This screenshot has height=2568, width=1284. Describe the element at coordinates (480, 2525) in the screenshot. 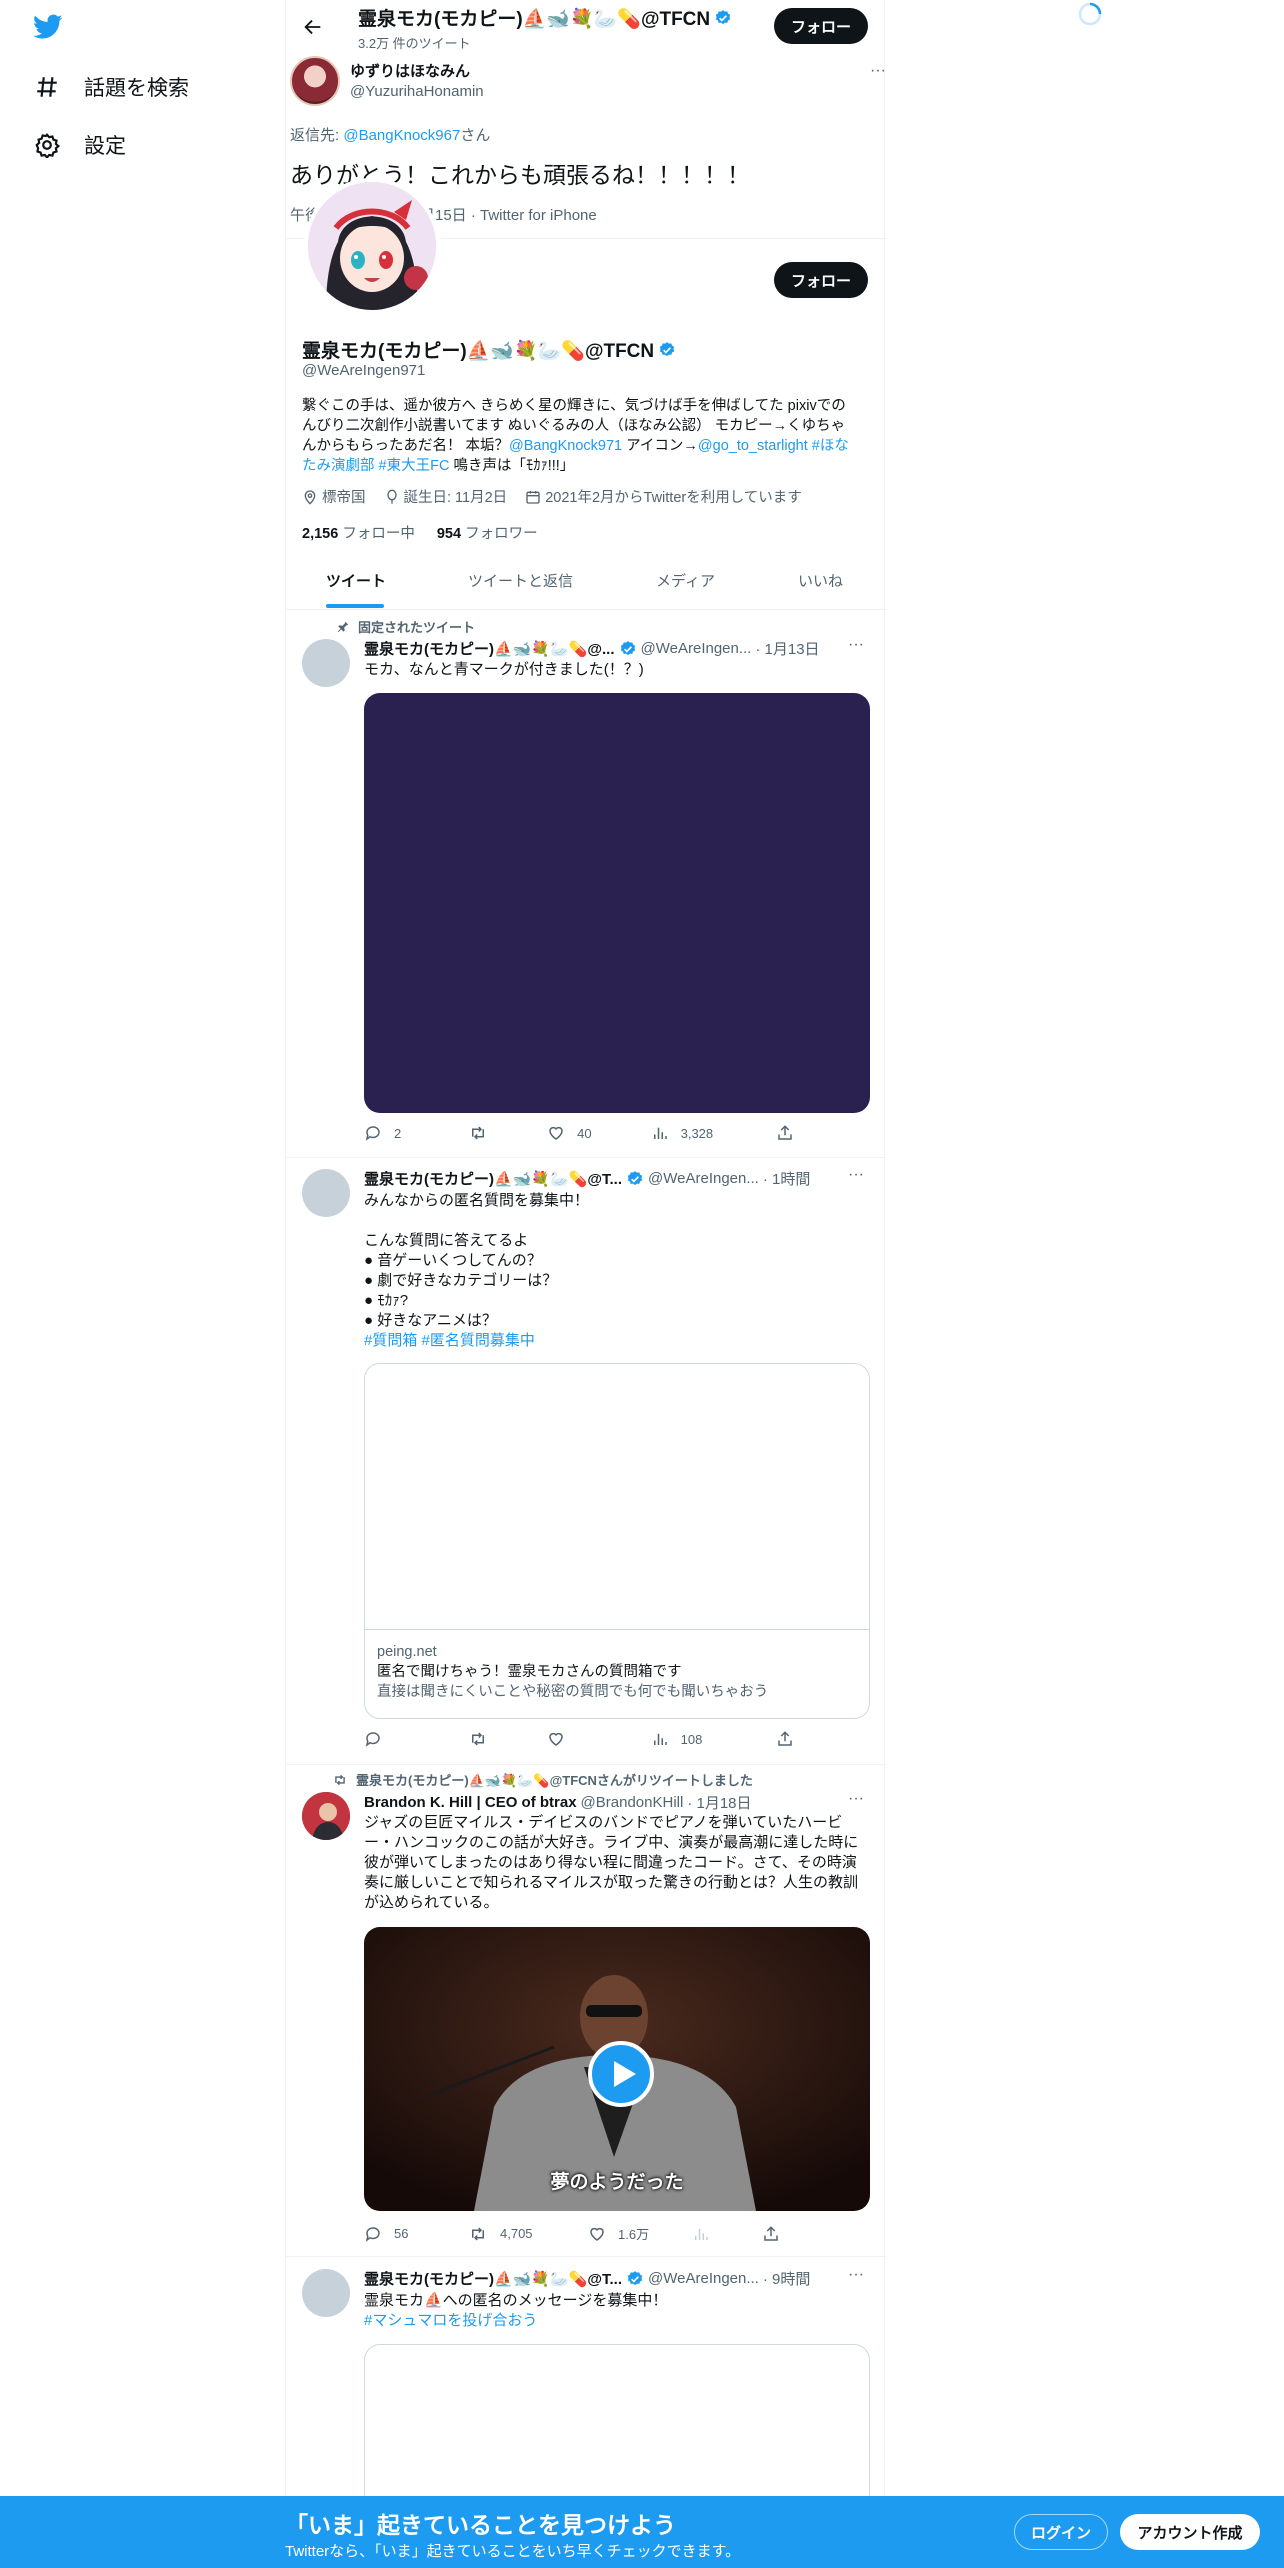

I see `banner-headline: 「いま」起きていることを見つけよう` at that location.